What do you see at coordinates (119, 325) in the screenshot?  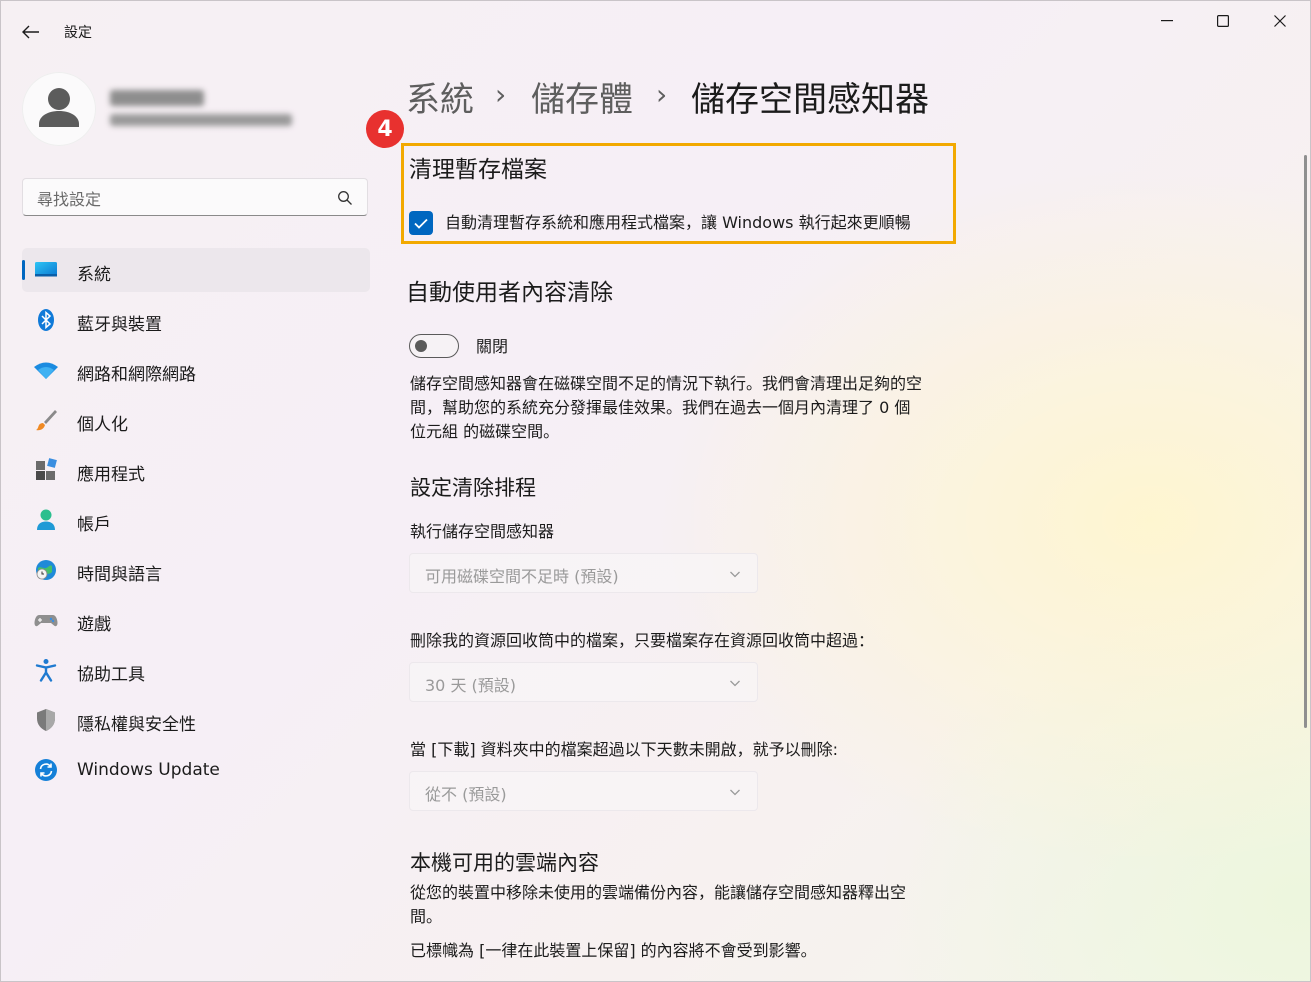 I see `sidebar-item-label: 藍牙與裝置` at bounding box center [119, 325].